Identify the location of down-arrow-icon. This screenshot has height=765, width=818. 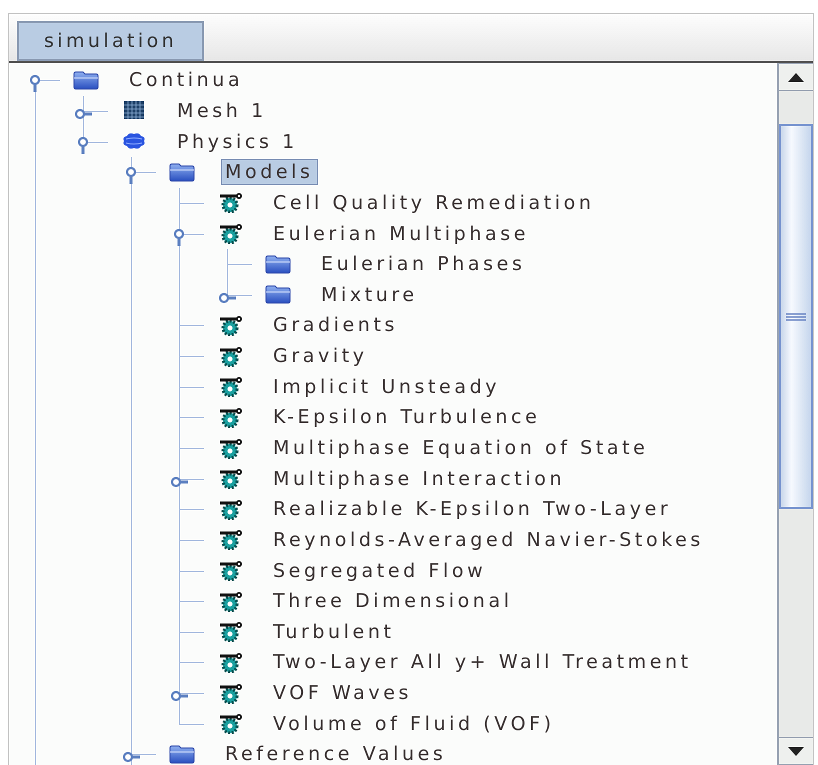
(796, 751).